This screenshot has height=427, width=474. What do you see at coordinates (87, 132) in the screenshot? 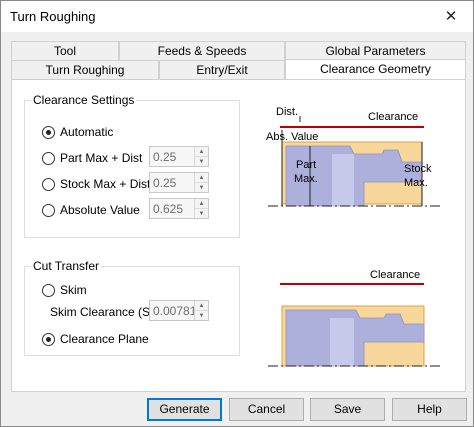
I see `radio-automatic-label: Automatic` at bounding box center [87, 132].